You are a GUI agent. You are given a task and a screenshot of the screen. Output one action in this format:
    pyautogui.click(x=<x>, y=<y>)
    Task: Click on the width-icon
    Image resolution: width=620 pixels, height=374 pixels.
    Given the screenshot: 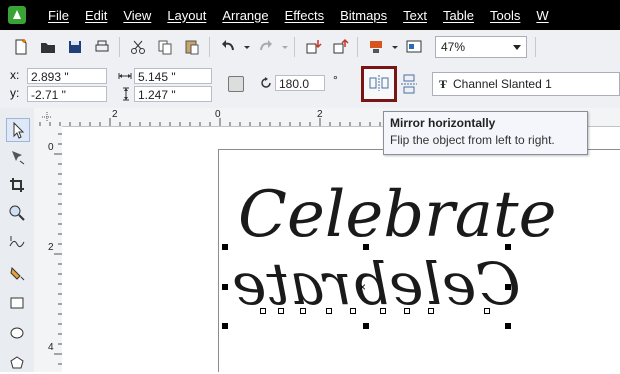 What is the action you would take?
    pyautogui.click(x=125, y=77)
    